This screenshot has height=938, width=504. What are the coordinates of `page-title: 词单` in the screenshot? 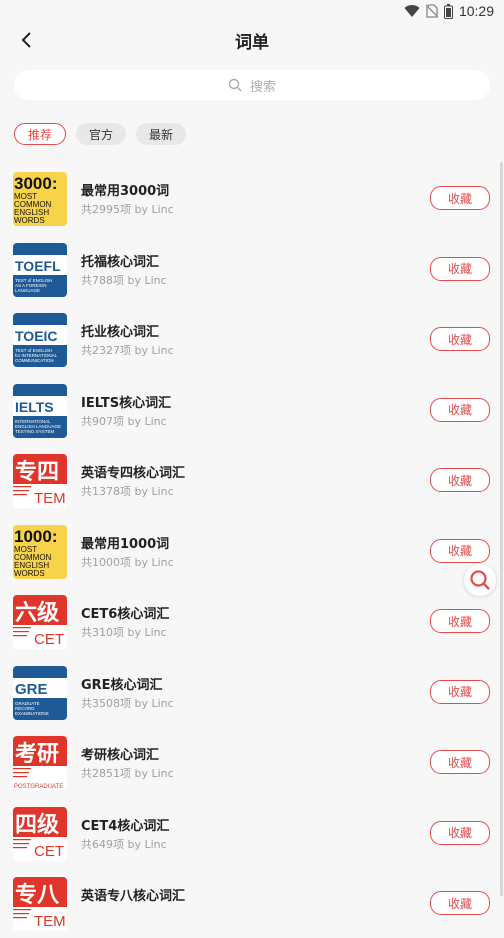 It's located at (252, 43).